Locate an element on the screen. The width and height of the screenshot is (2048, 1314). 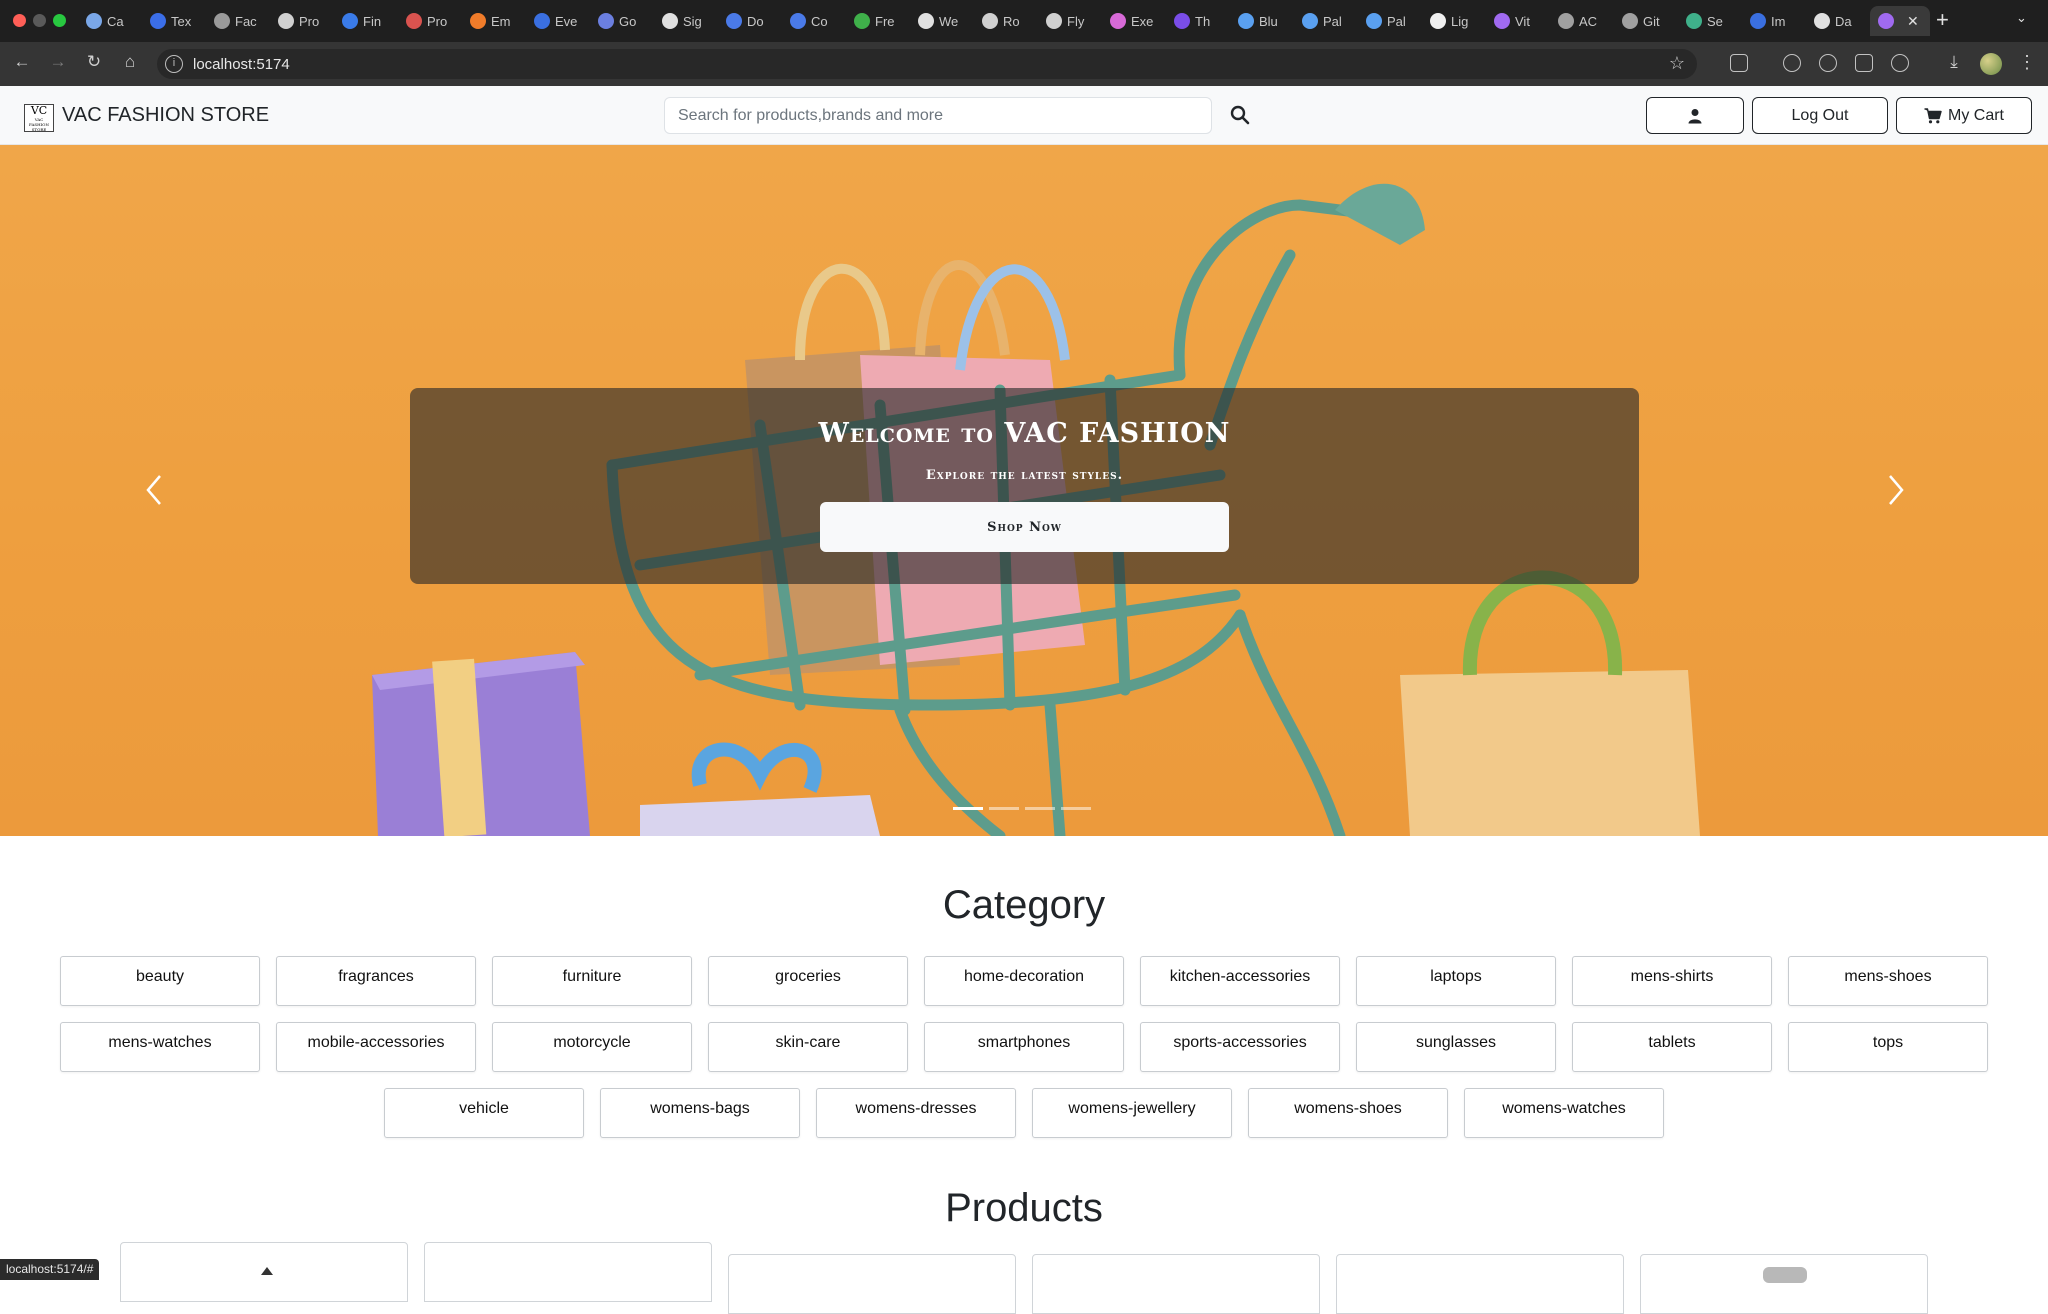
category-button-sports-accessories: sports-accessories is located at coordinates (1240, 1047).